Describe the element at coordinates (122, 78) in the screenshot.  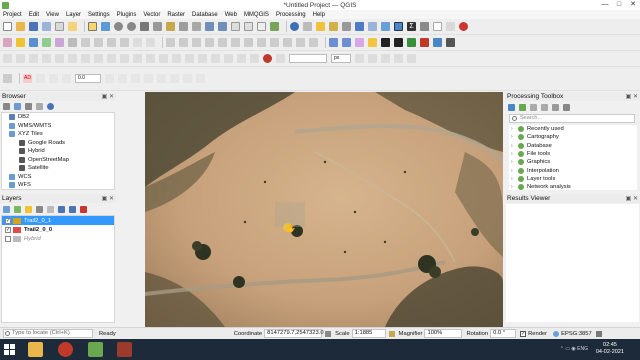
I see `style-tool-5-icon` at that location.